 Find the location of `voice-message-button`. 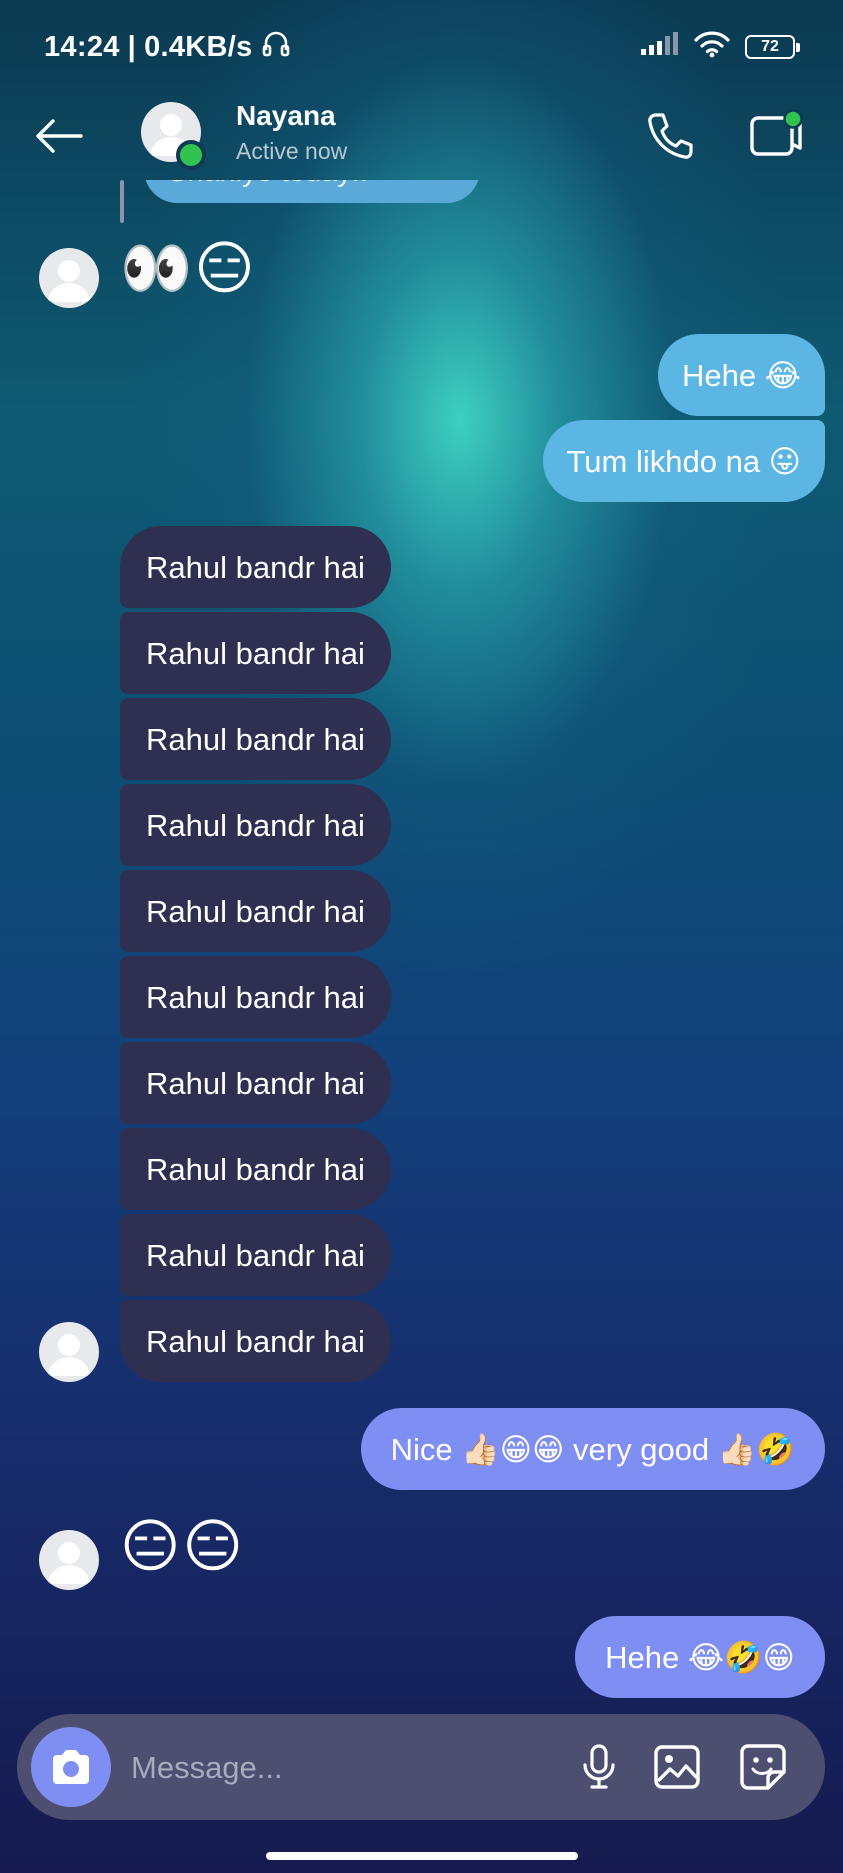

voice-message-button is located at coordinates (599, 1767).